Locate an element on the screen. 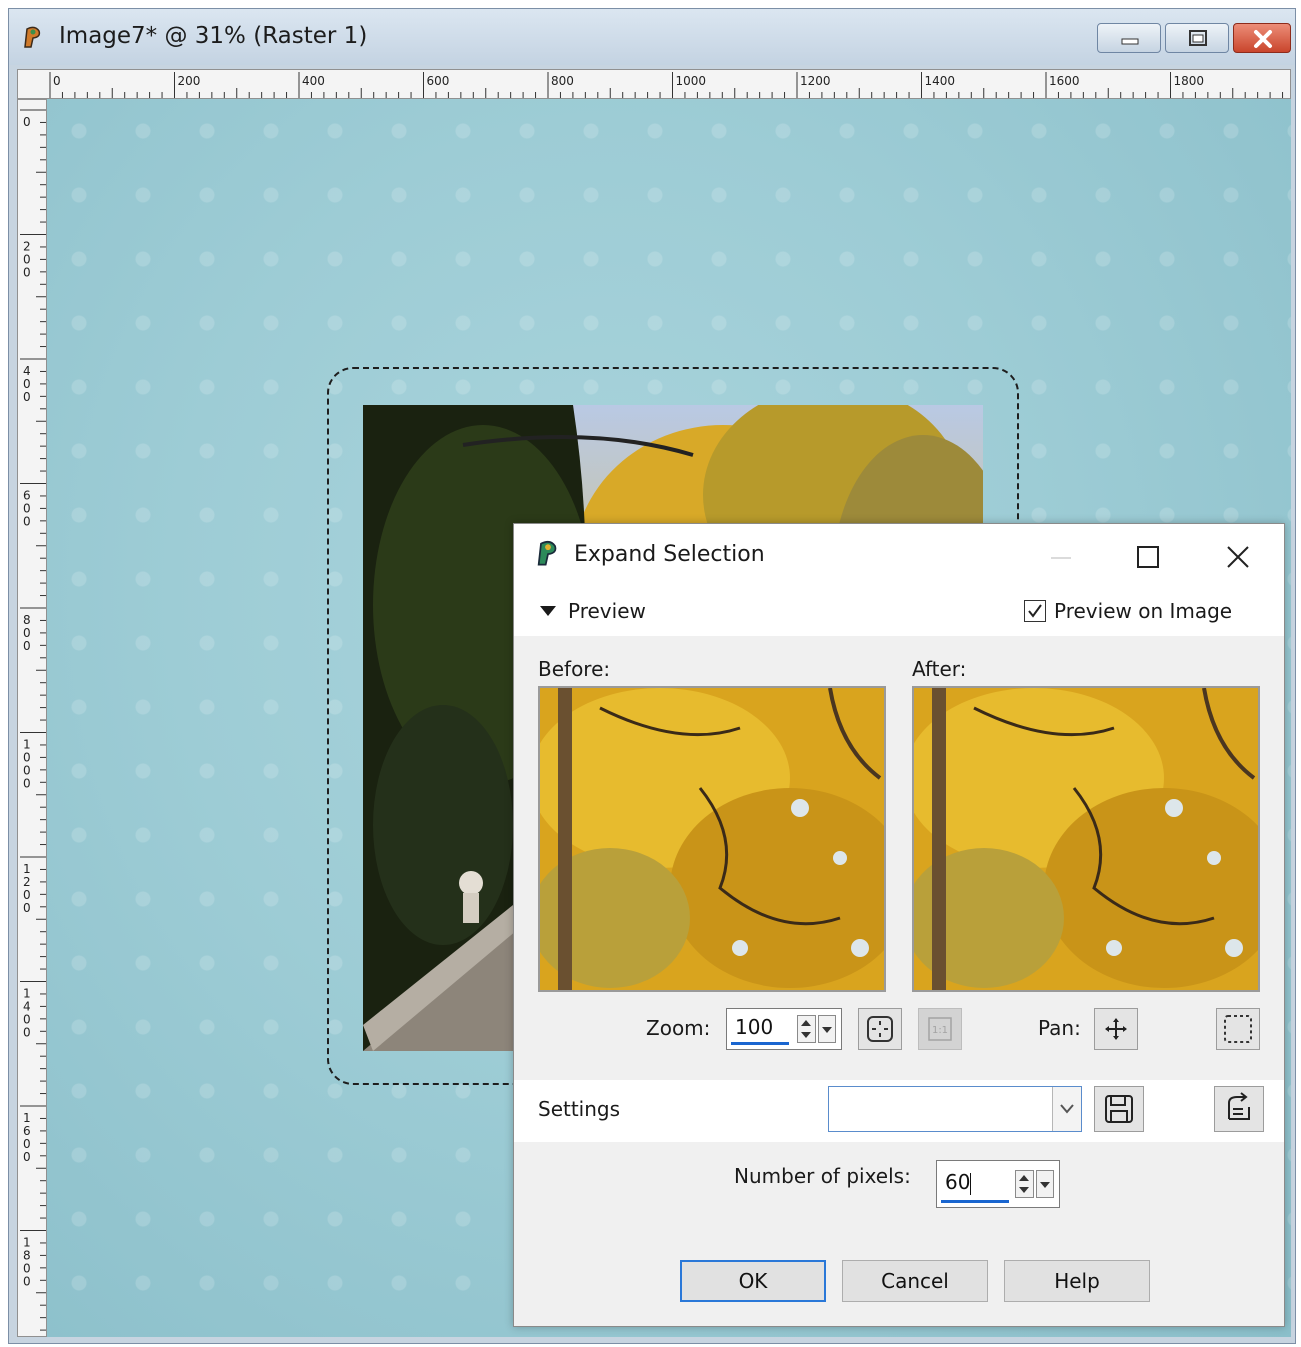 Image resolution: width=1301 pixels, height=1347 pixels. zoom-to-fit-button is located at coordinates (880, 1029).